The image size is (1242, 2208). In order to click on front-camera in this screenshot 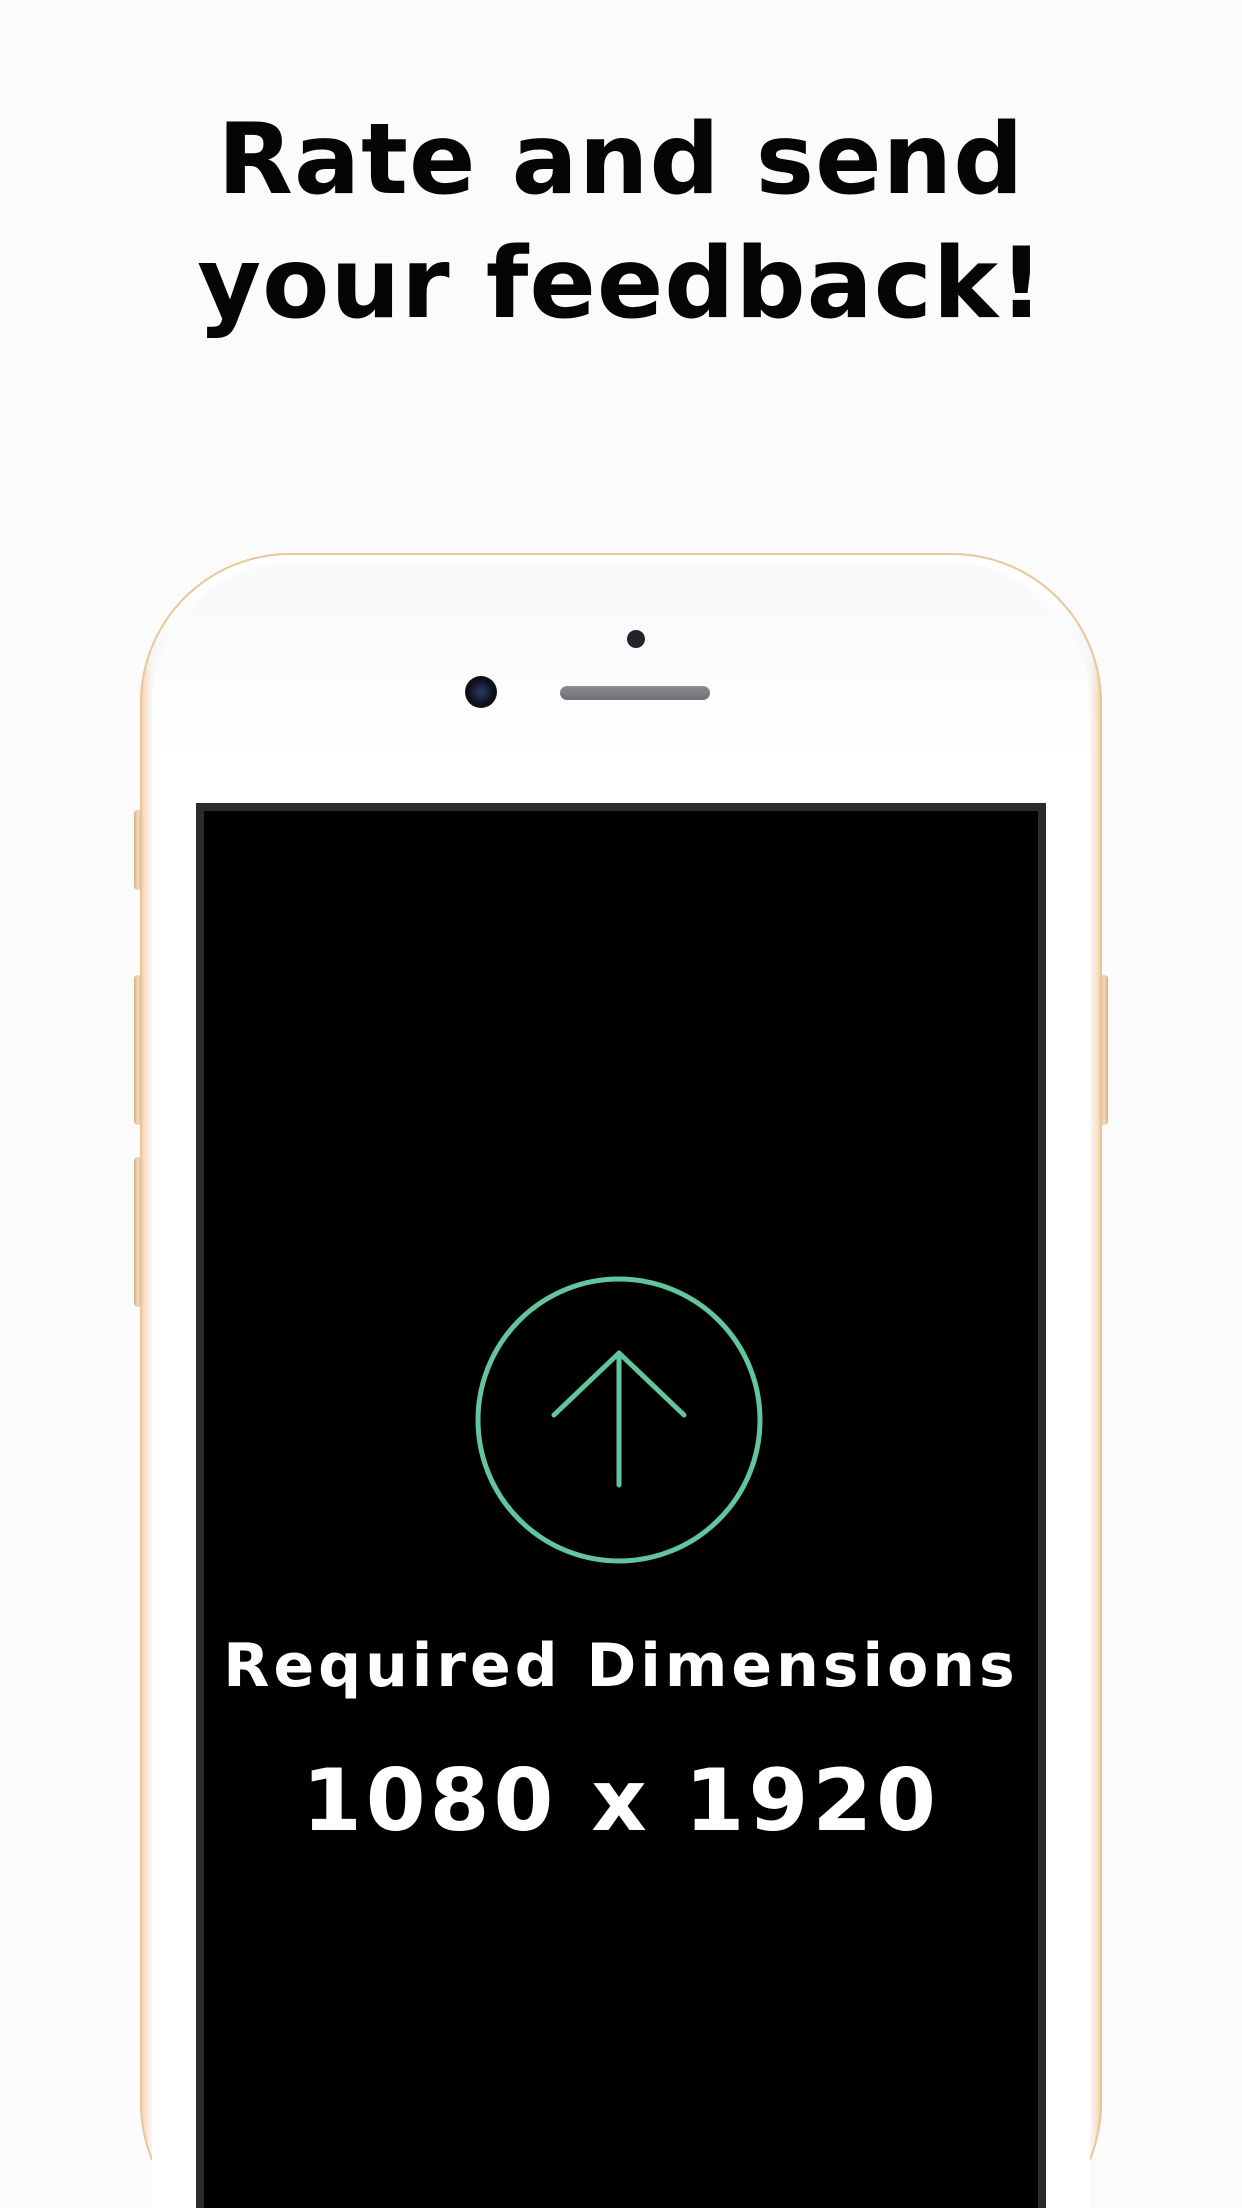, I will do `click(481, 692)`.